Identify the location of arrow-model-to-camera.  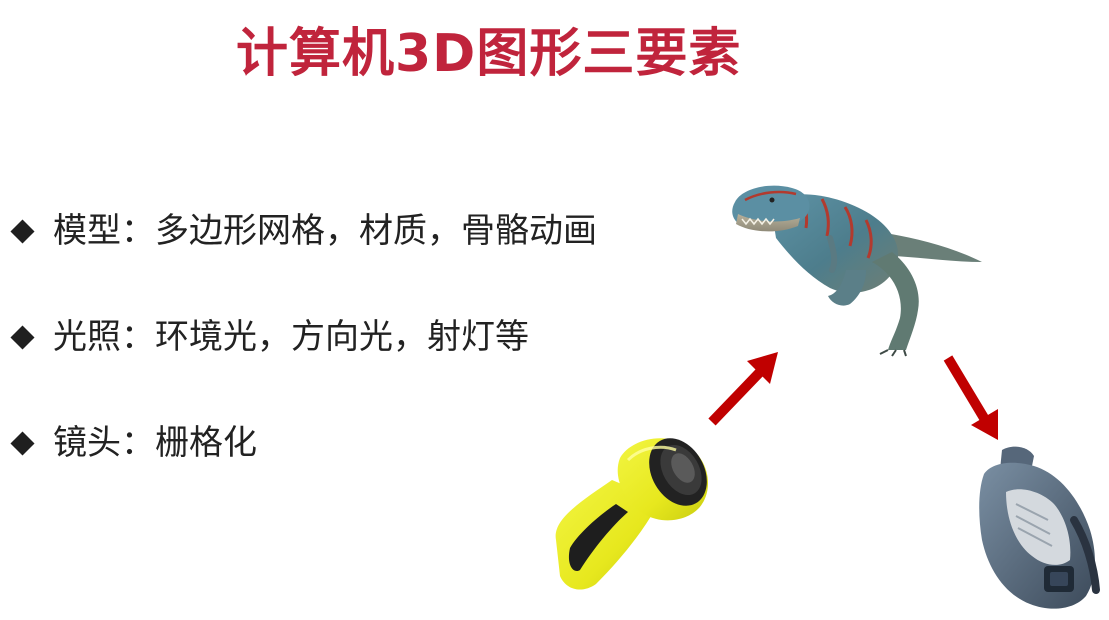
(970, 397).